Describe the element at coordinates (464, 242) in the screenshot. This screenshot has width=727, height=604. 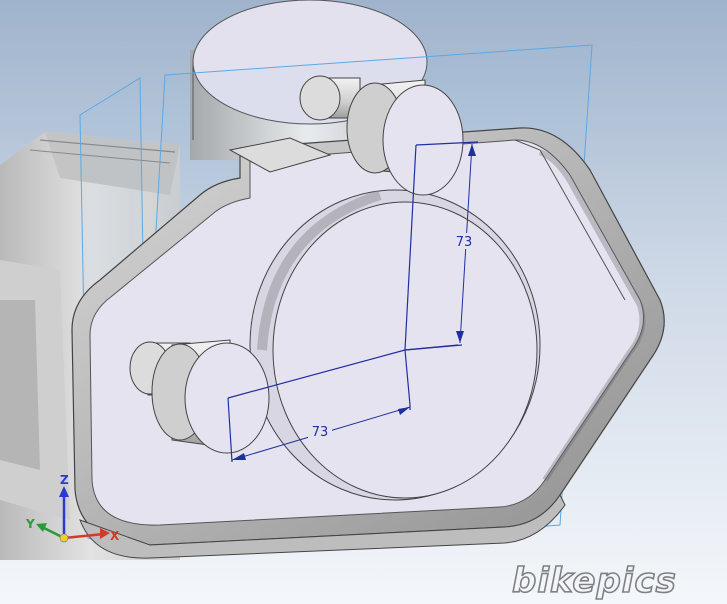
I see `dimension-vertical-value: 73` at that location.